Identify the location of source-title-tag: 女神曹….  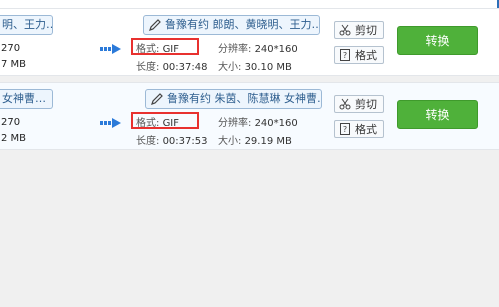
(26, 99).